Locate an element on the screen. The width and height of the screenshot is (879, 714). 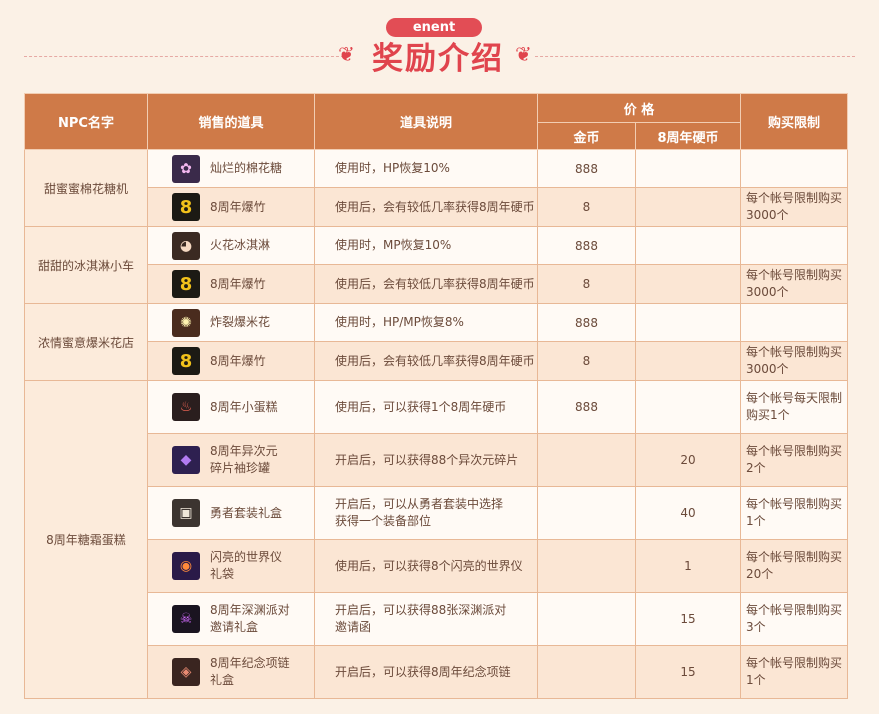
jar-icon: ◆ is located at coordinates (186, 460).